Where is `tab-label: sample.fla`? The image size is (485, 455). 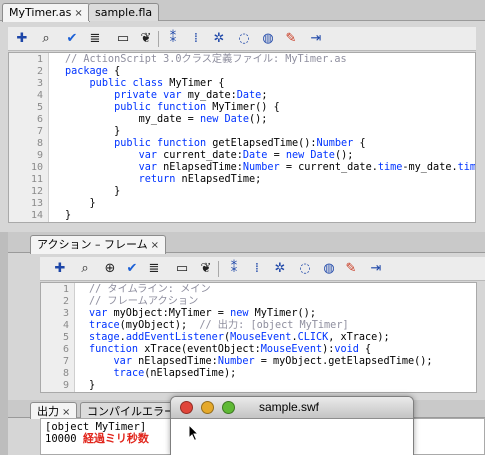 tab-label: sample.fla is located at coordinates (124, 12).